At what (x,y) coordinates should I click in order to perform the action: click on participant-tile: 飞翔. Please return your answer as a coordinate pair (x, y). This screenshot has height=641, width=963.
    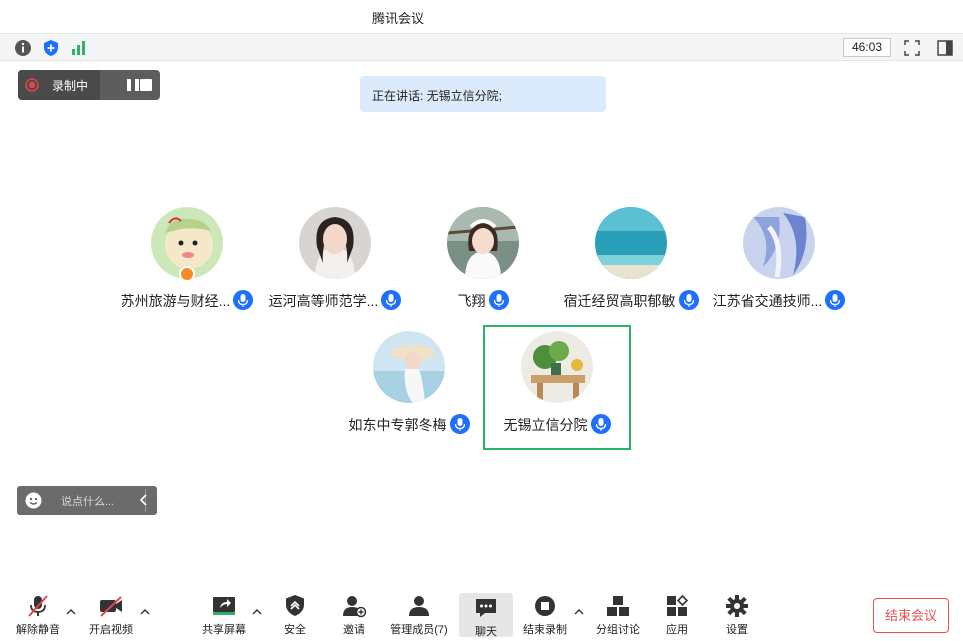
    Looking at the image, I should click on (483, 267).